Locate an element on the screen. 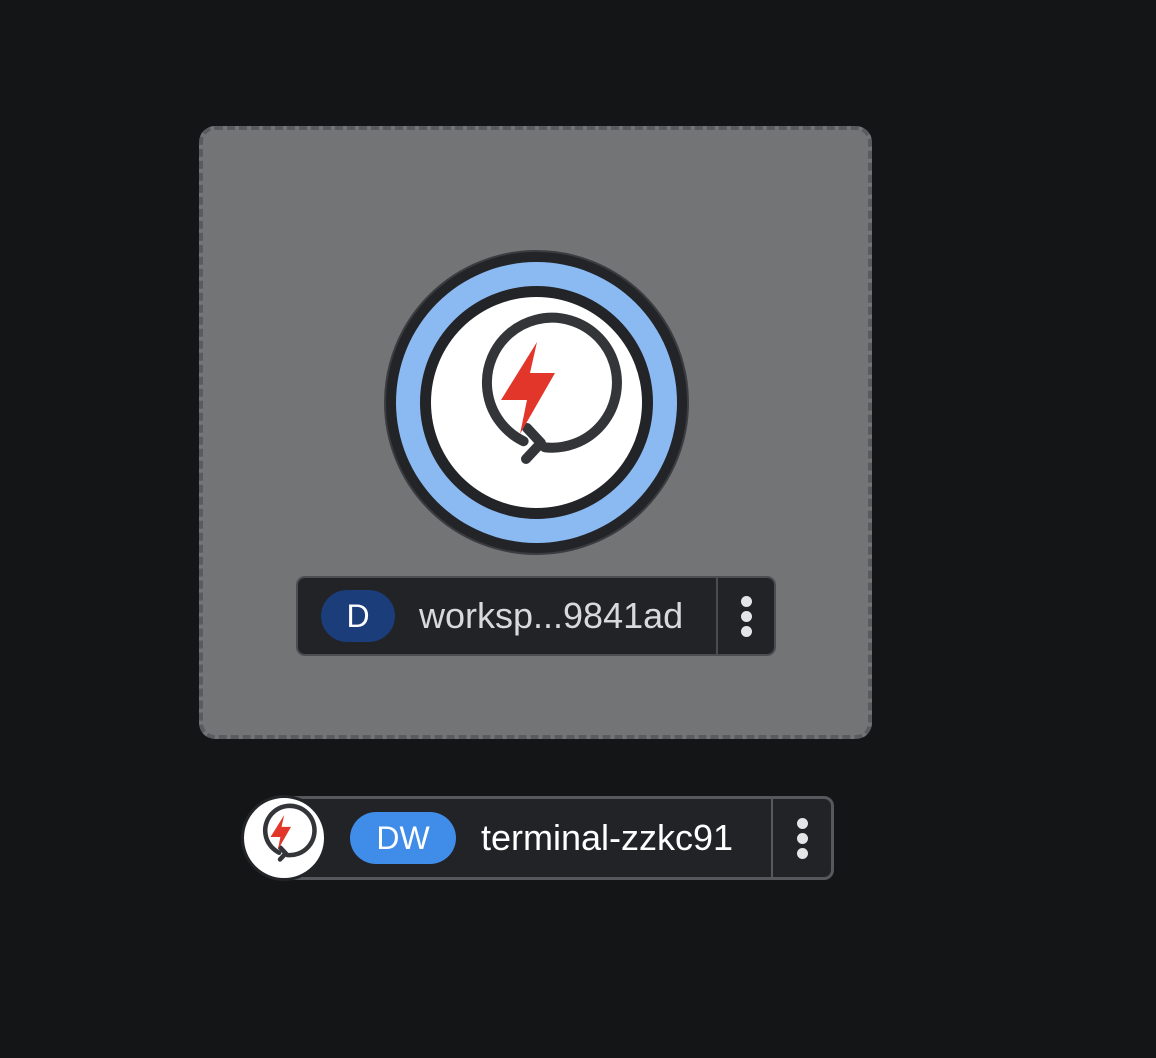 The width and height of the screenshot is (1156, 1058). workspace-node is located at coordinates (536, 402).